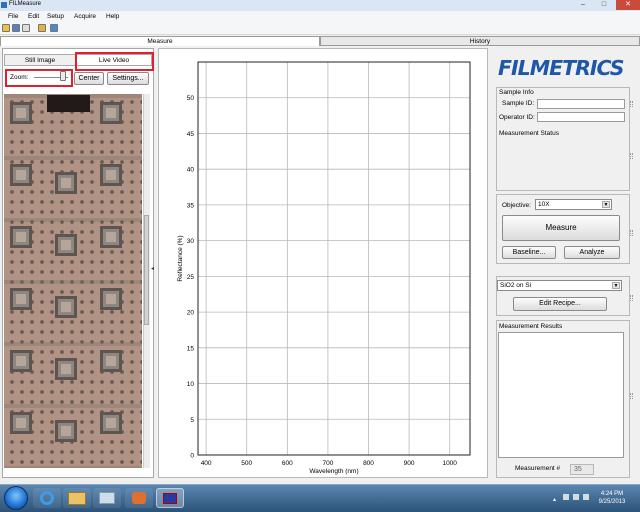 This screenshot has height=512, width=640. I want to click on menu-file: File, so click(13, 16).